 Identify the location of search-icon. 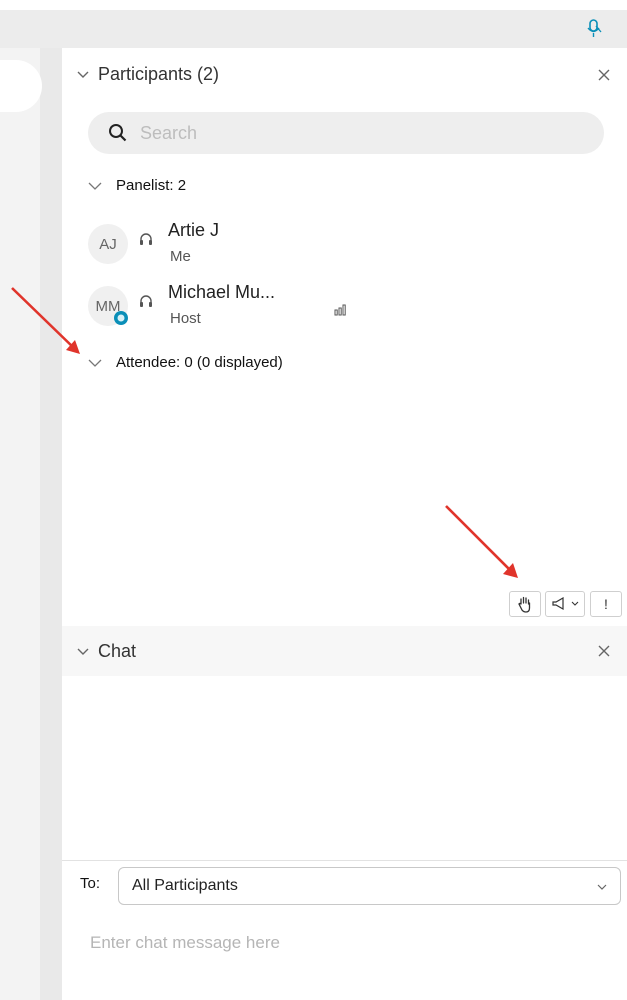
(118, 133).